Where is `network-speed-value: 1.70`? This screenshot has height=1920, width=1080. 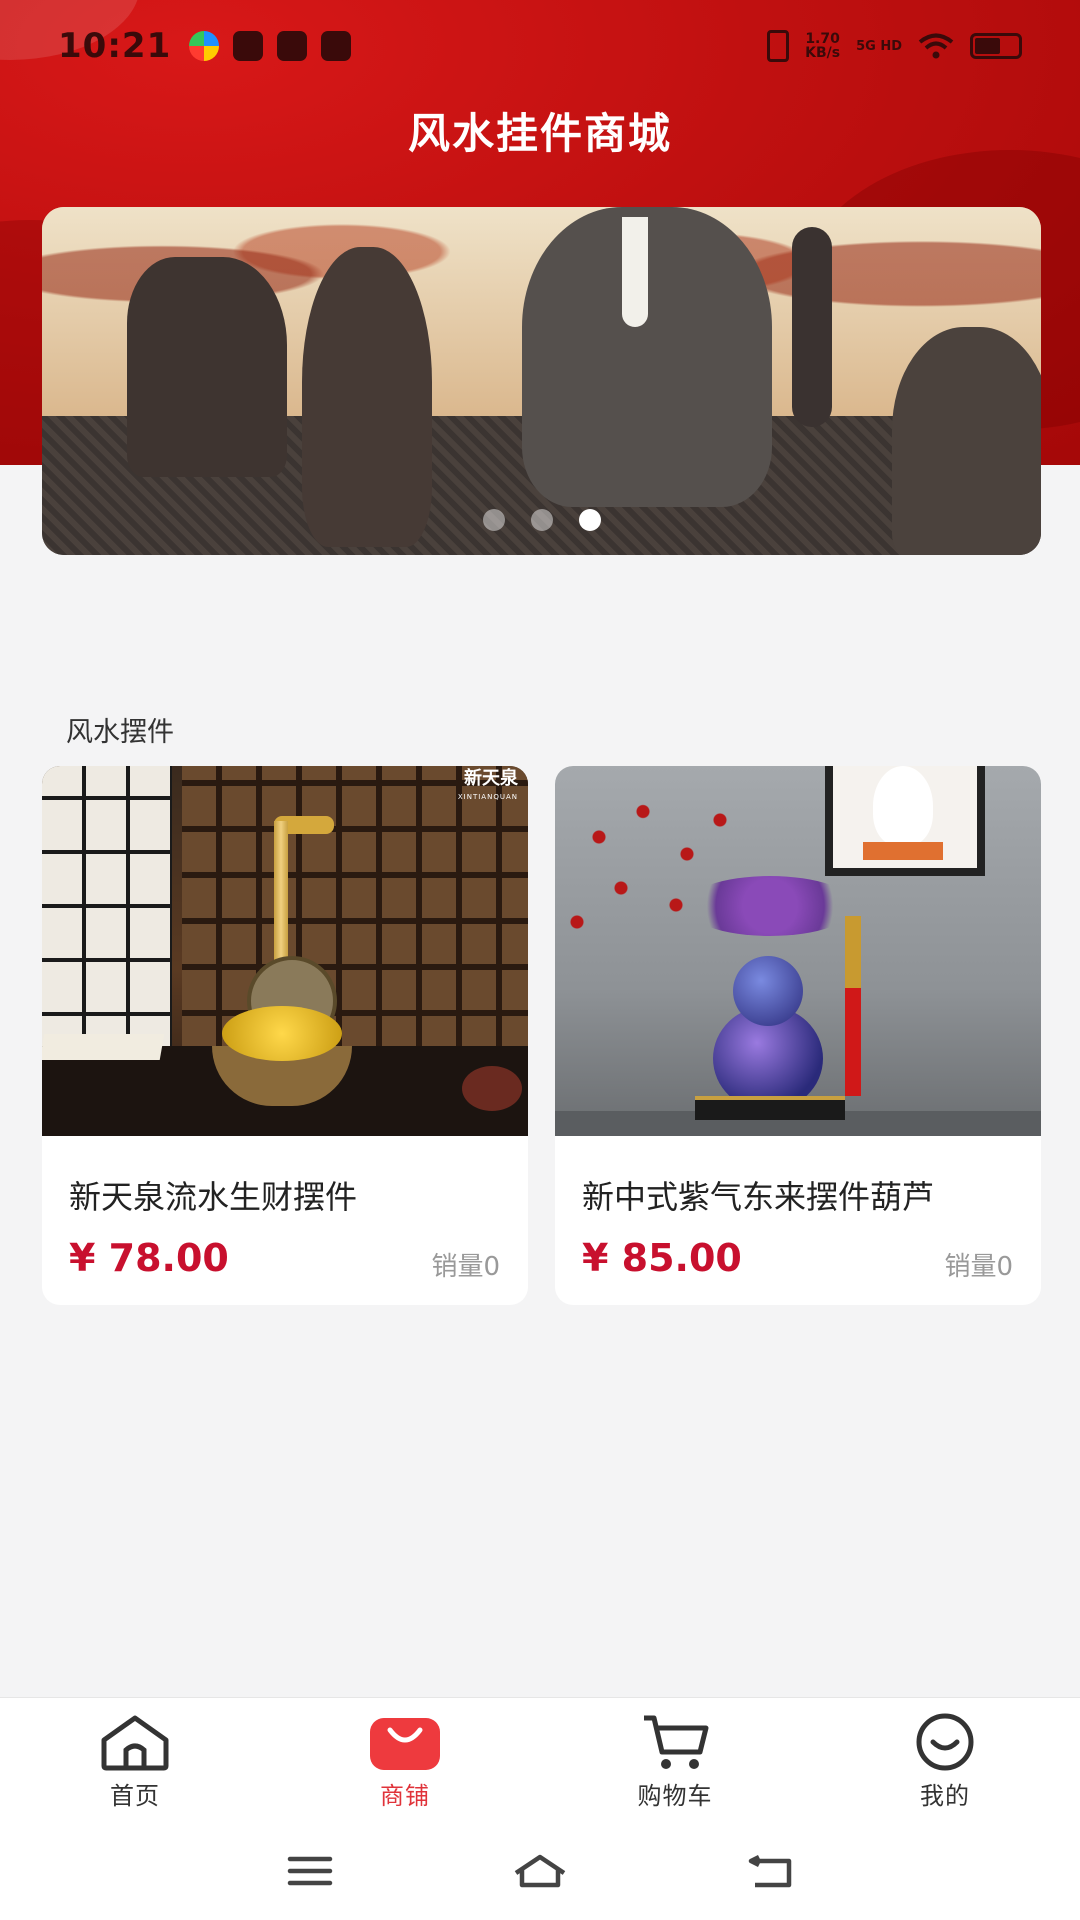
network-speed-value: 1.70 is located at coordinates (822, 39).